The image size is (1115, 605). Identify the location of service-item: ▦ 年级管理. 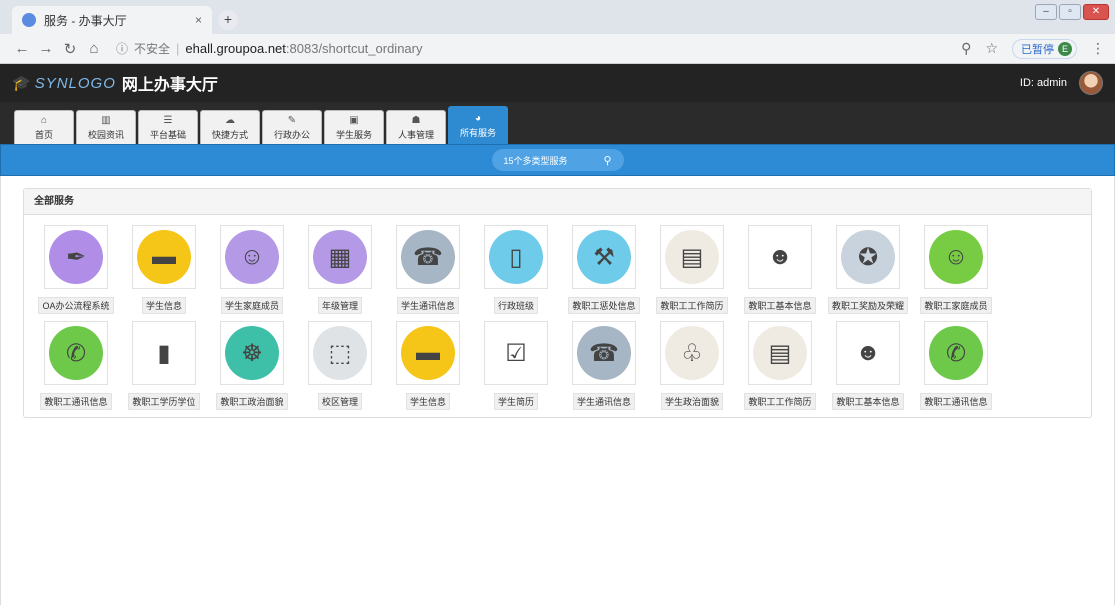
(340, 270).